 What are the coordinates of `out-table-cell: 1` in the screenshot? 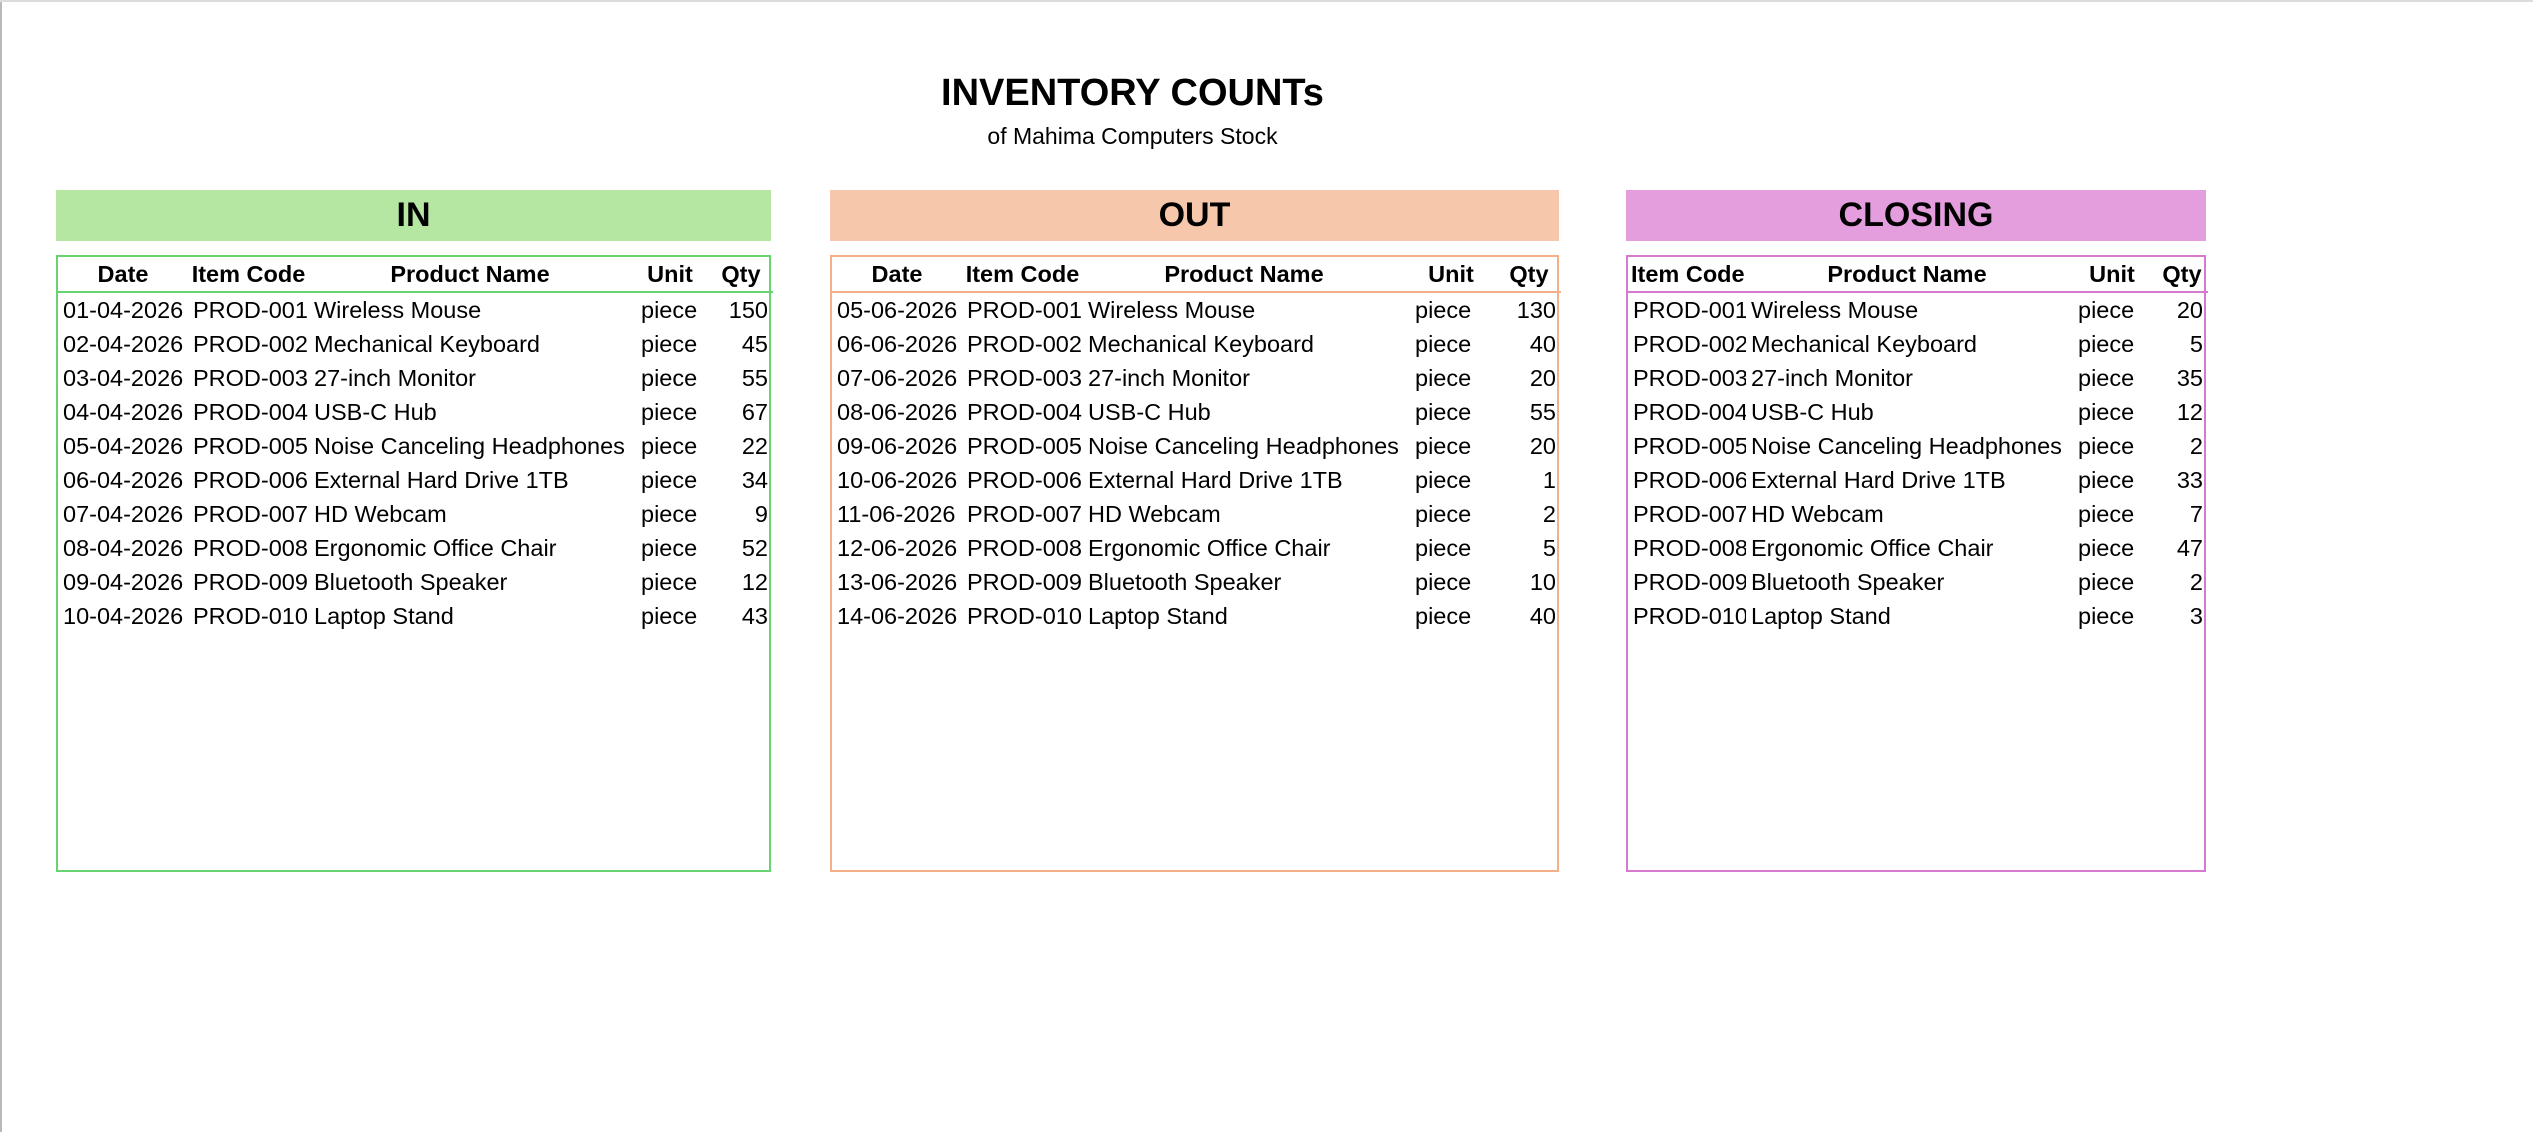 It's located at (1529, 480).